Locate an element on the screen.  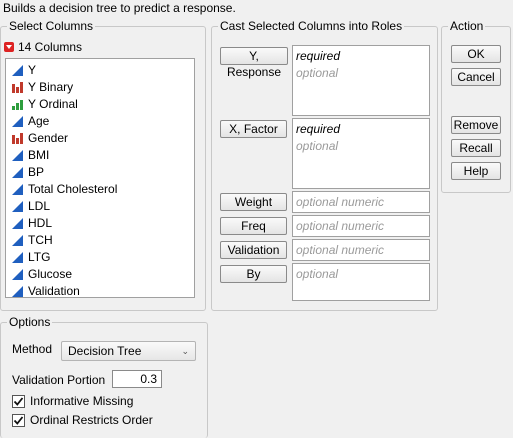
column-list-item: LTG is located at coordinates (100, 257).